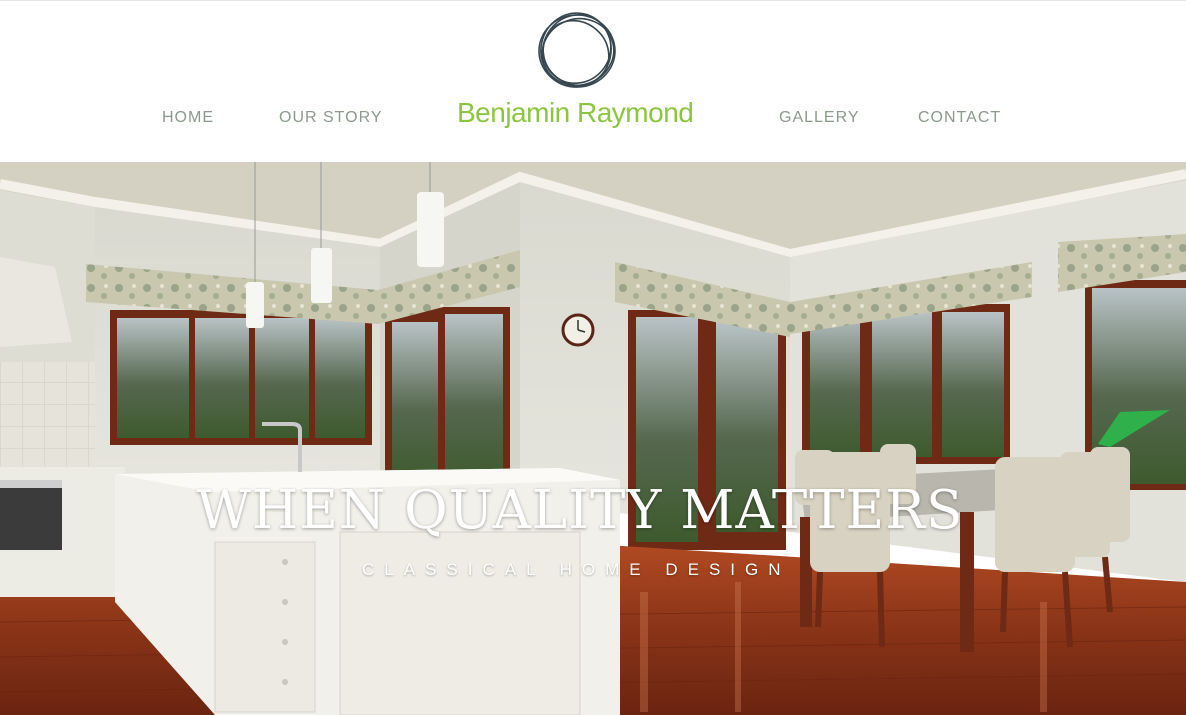 Image resolution: width=1186 pixels, height=715 pixels. I want to click on nav-home-link: HOME, so click(188, 118).